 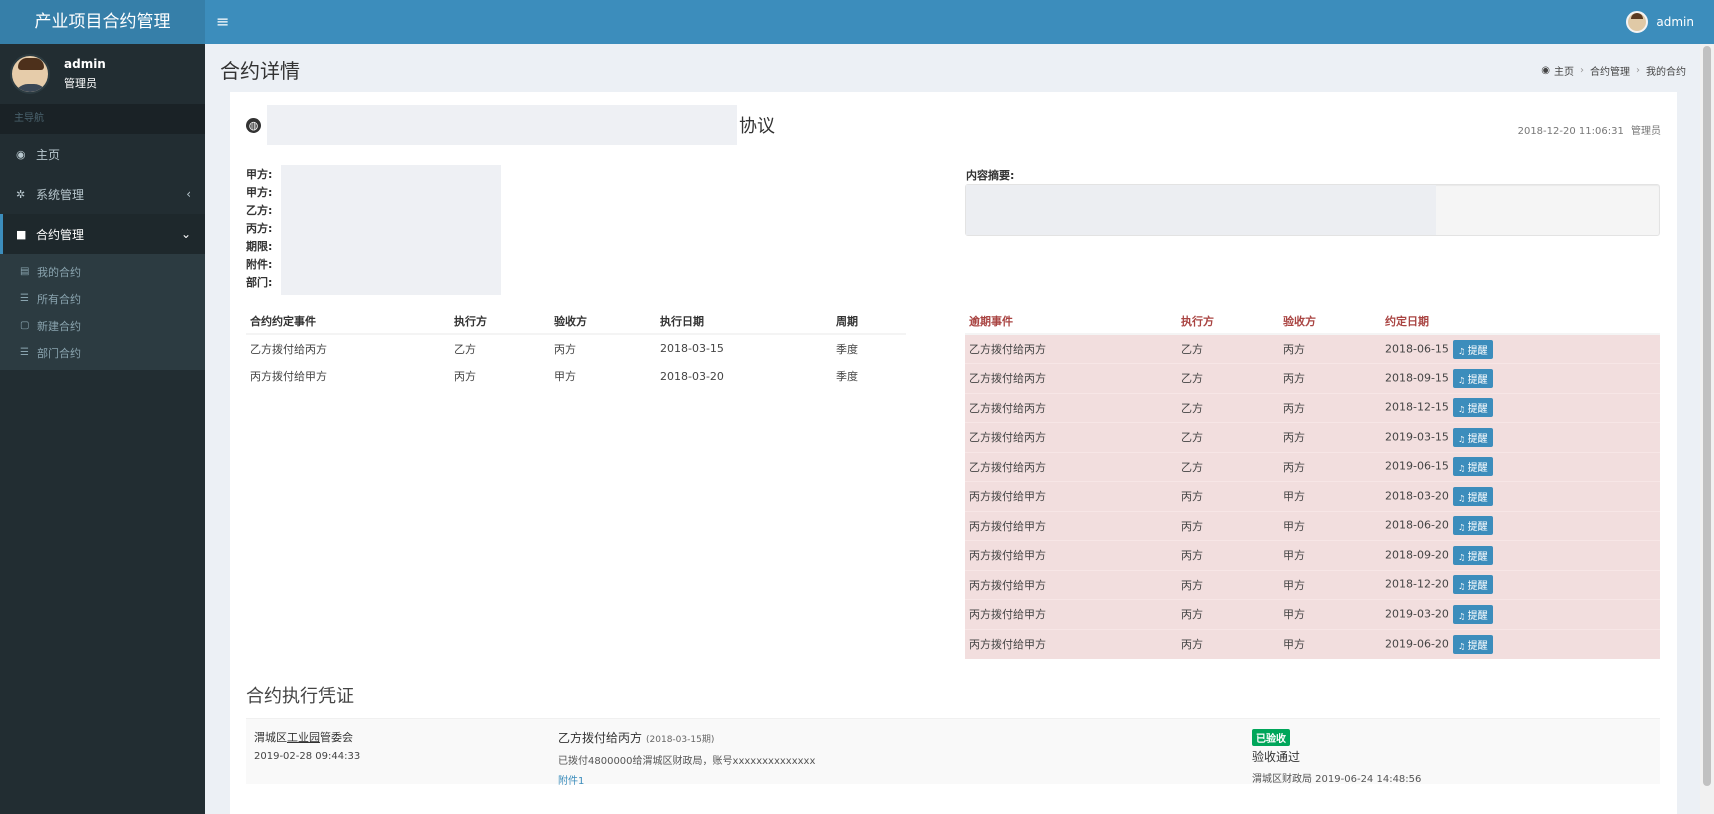 I want to click on sidebar-subitem-dept-contracts: ☰ 部门合约, so click(x=102, y=352).